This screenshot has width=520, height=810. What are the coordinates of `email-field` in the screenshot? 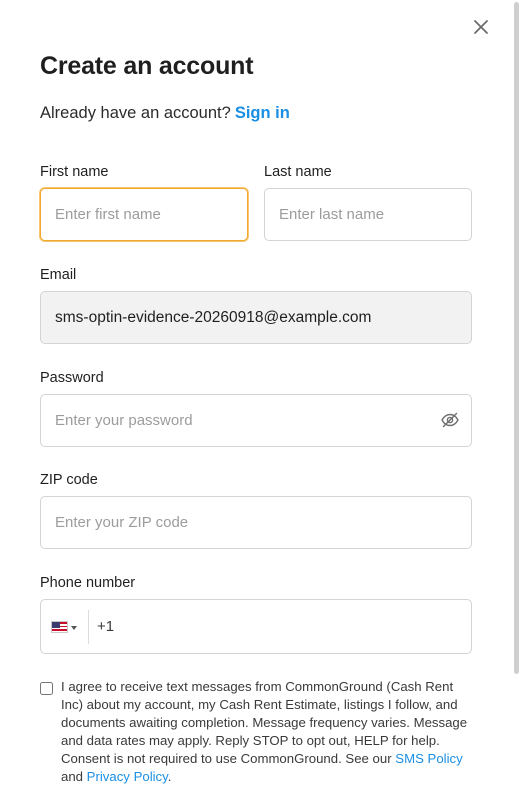 It's located at (256, 317).